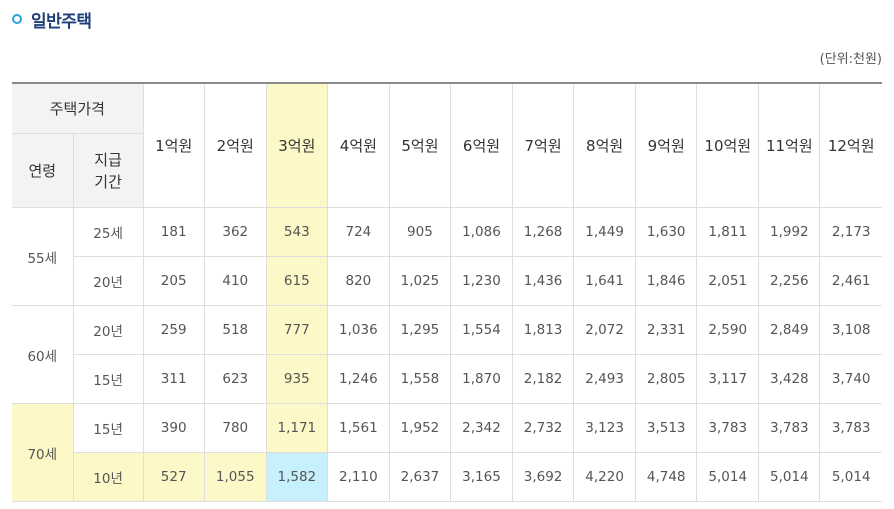  I want to click on price-header: 5억원, so click(419, 145).